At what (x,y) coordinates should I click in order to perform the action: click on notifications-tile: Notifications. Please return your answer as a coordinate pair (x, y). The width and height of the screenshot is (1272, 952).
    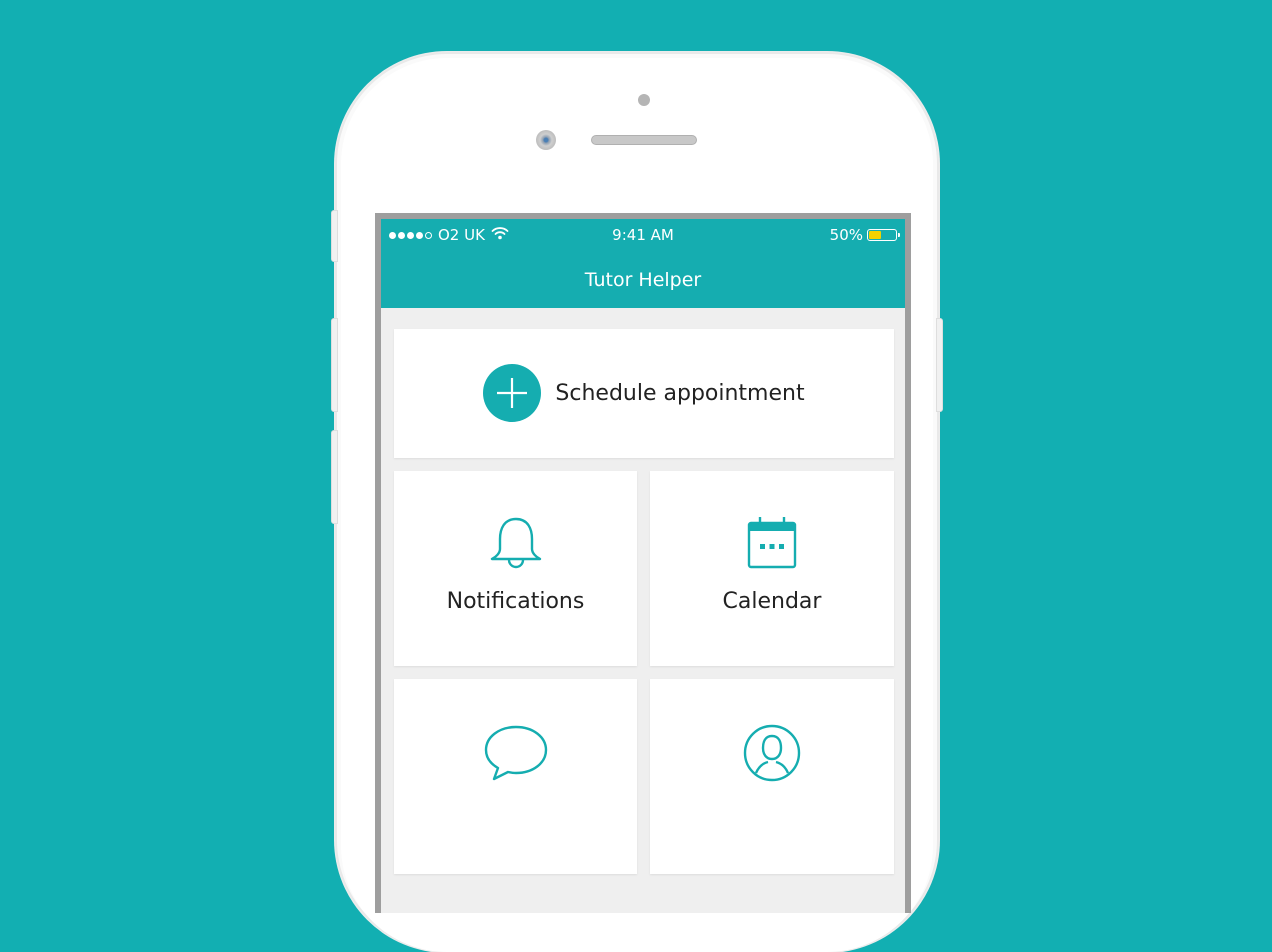
    Looking at the image, I should click on (515, 568).